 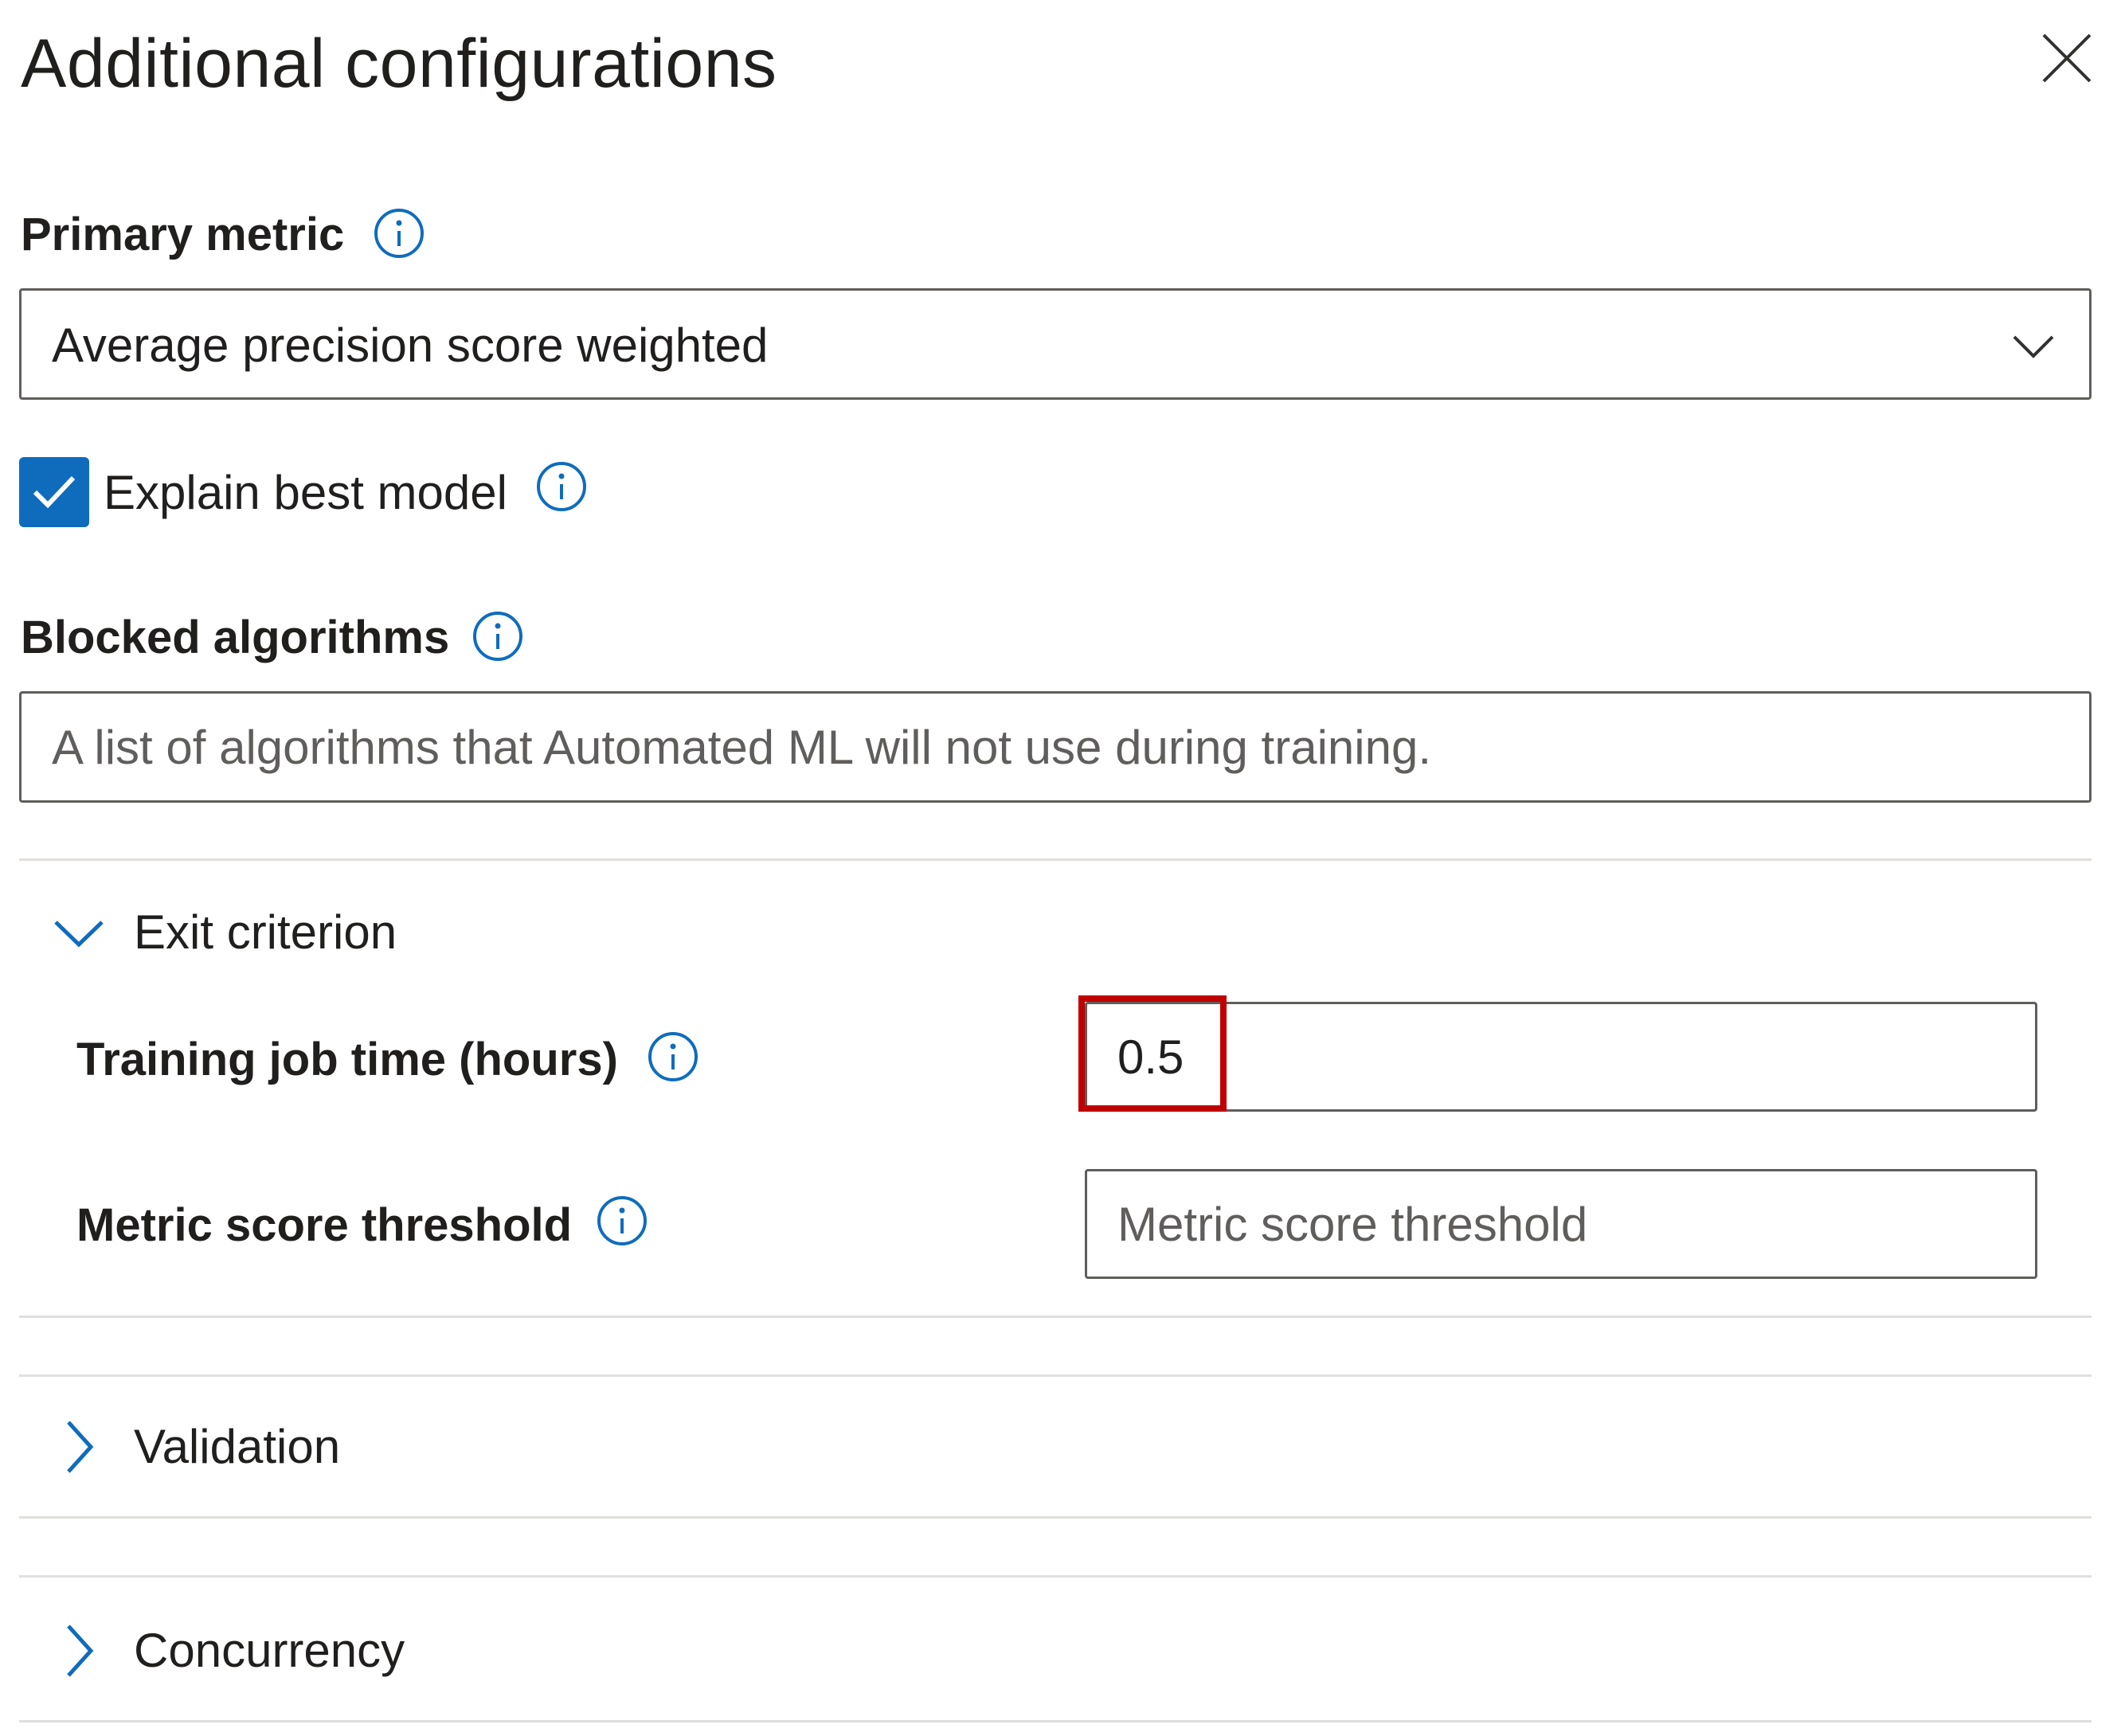 What do you see at coordinates (1561, 1224) in the screenshot?
I see `metric-score-threshold-input` at bounding box center [1561, 1224].